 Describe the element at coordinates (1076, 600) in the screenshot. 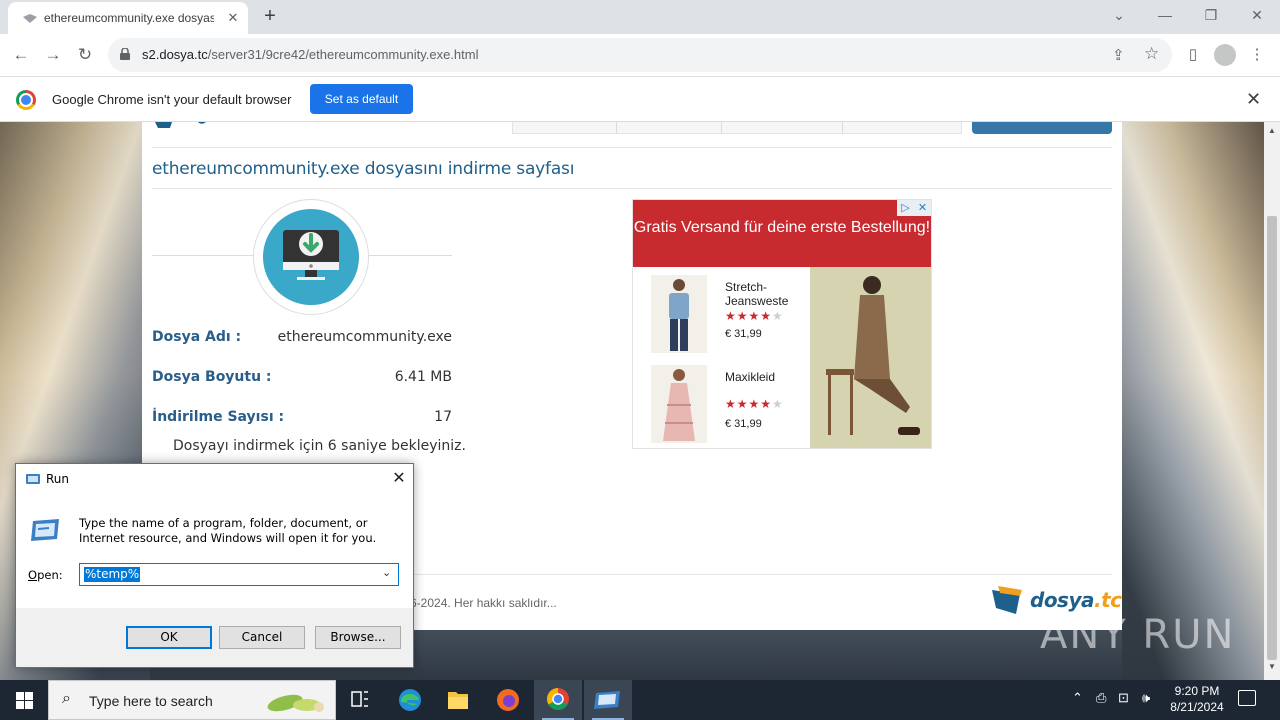

I see `footer-logo-text: dosya.tc` at that location.